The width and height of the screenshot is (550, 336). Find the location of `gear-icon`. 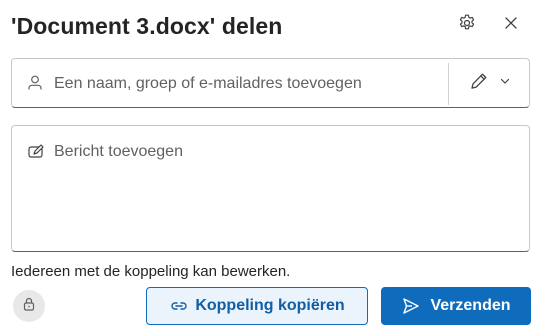

gear-icon is located at coordinates (467, 25).